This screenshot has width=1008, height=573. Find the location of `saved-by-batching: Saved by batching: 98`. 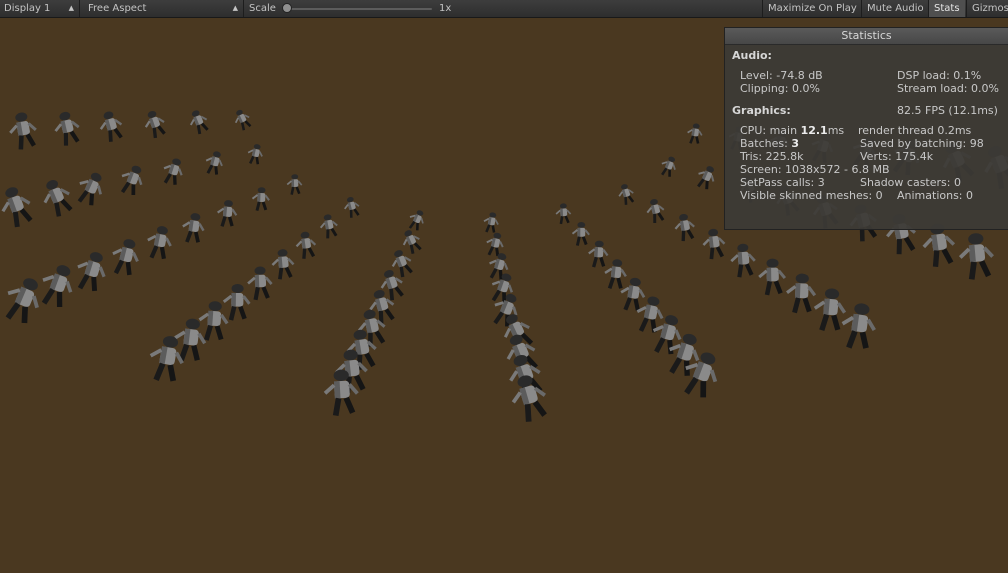

saved-by-batching: Saved by batching: 98 is located at coordinates (922, 143).